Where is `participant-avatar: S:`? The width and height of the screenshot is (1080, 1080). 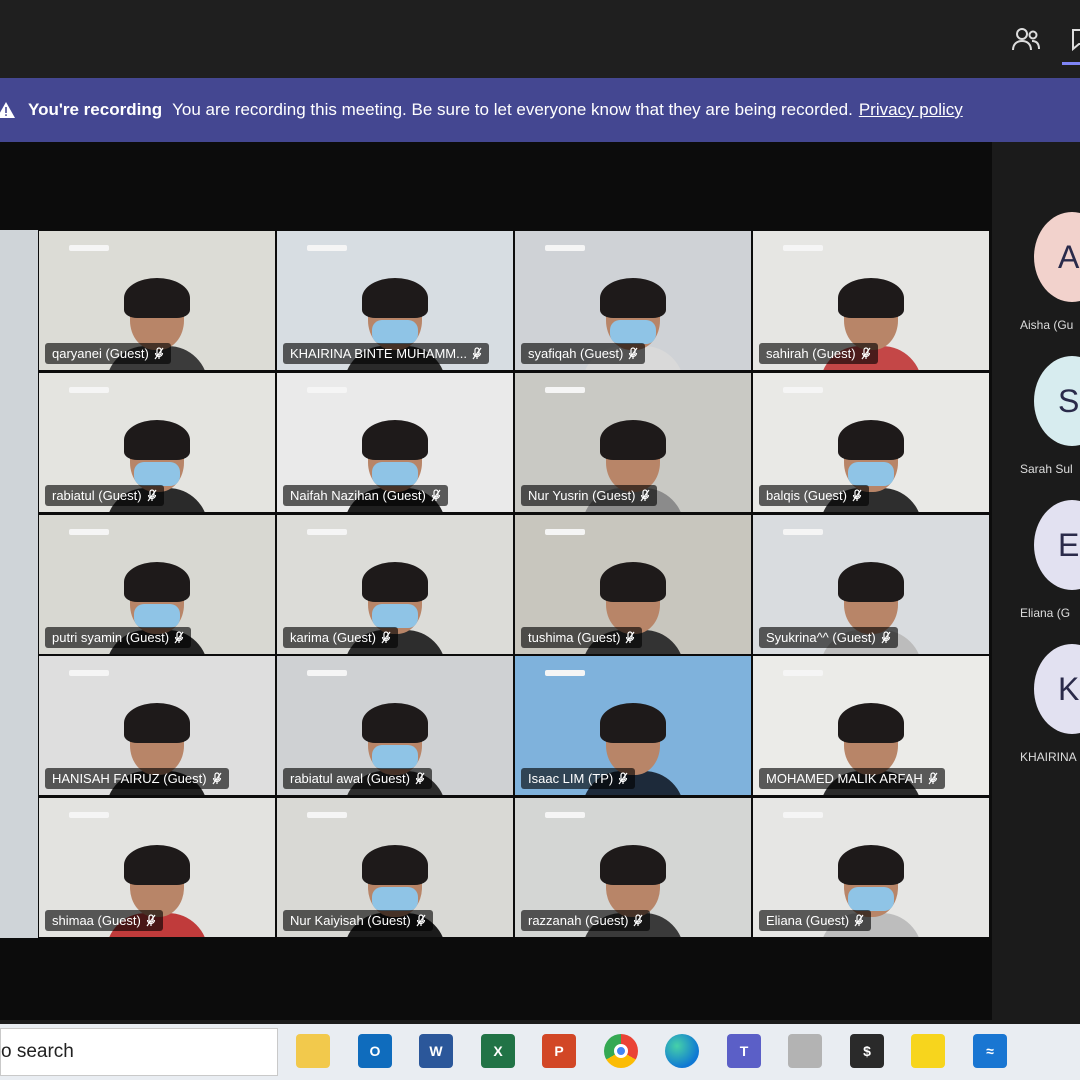 participant-avatar: S: is located at coordinates (1057, 401).